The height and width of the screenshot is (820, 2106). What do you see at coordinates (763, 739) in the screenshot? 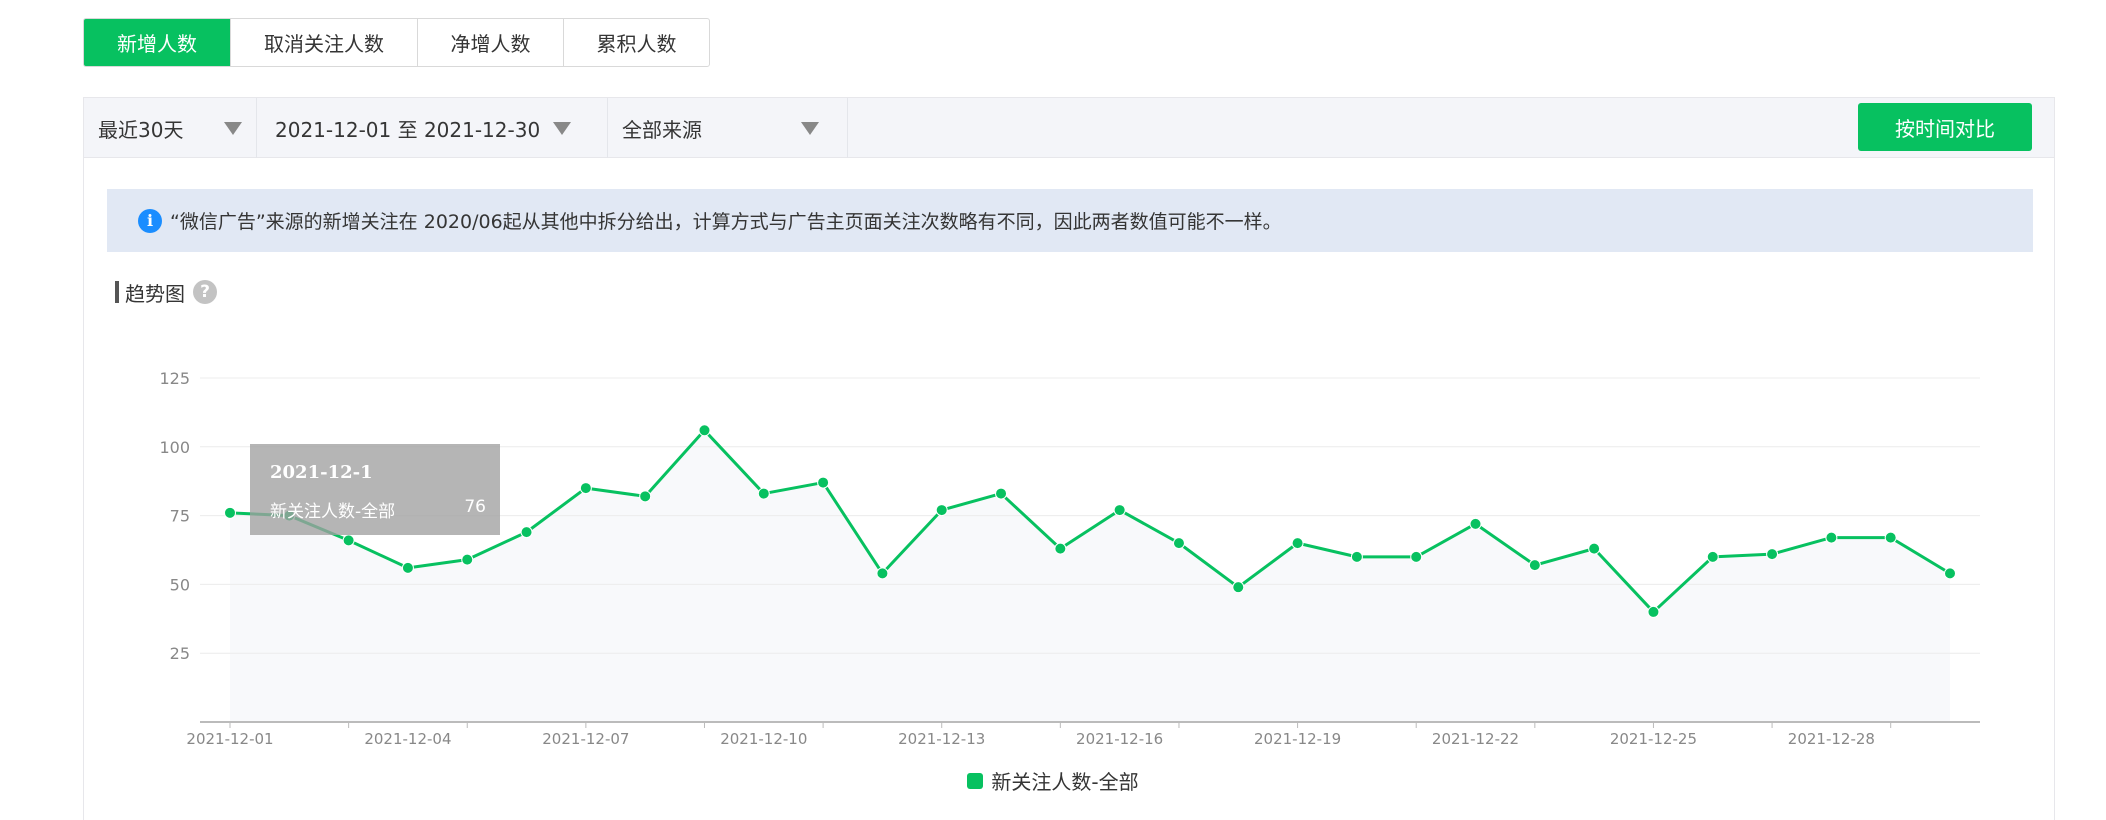
I see `x-tick-label: 2021-12-10` at bounding box center [763, 739].